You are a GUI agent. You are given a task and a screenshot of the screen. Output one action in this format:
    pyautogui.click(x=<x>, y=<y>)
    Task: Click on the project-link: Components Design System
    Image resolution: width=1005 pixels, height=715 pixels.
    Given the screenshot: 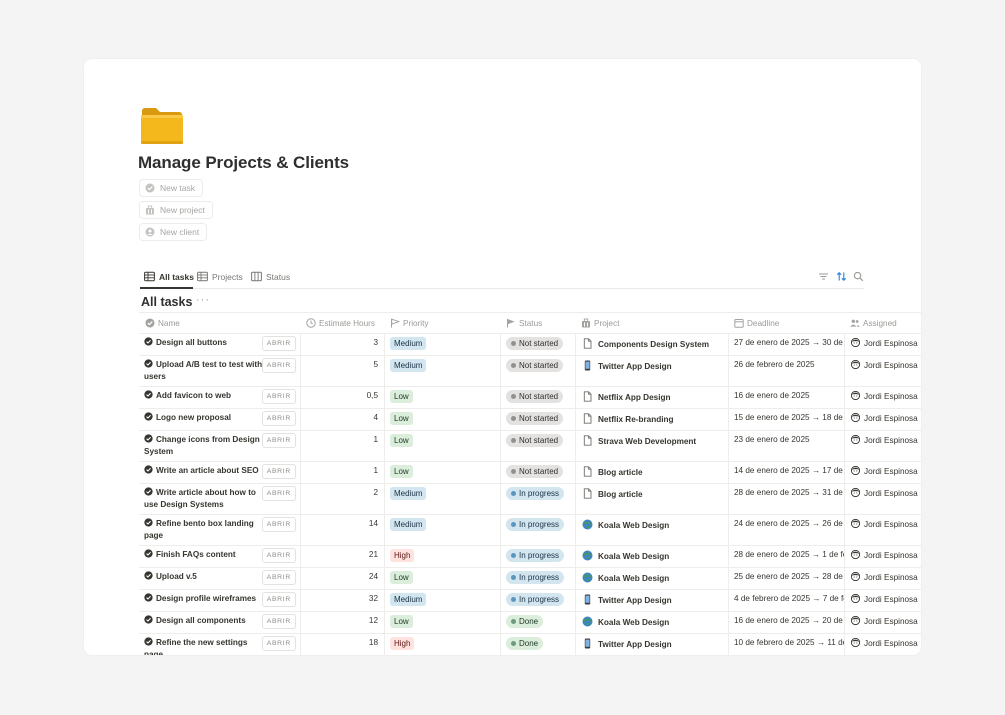 What is the action you would take?
    pyautogui.click(x=653, y=344)
    